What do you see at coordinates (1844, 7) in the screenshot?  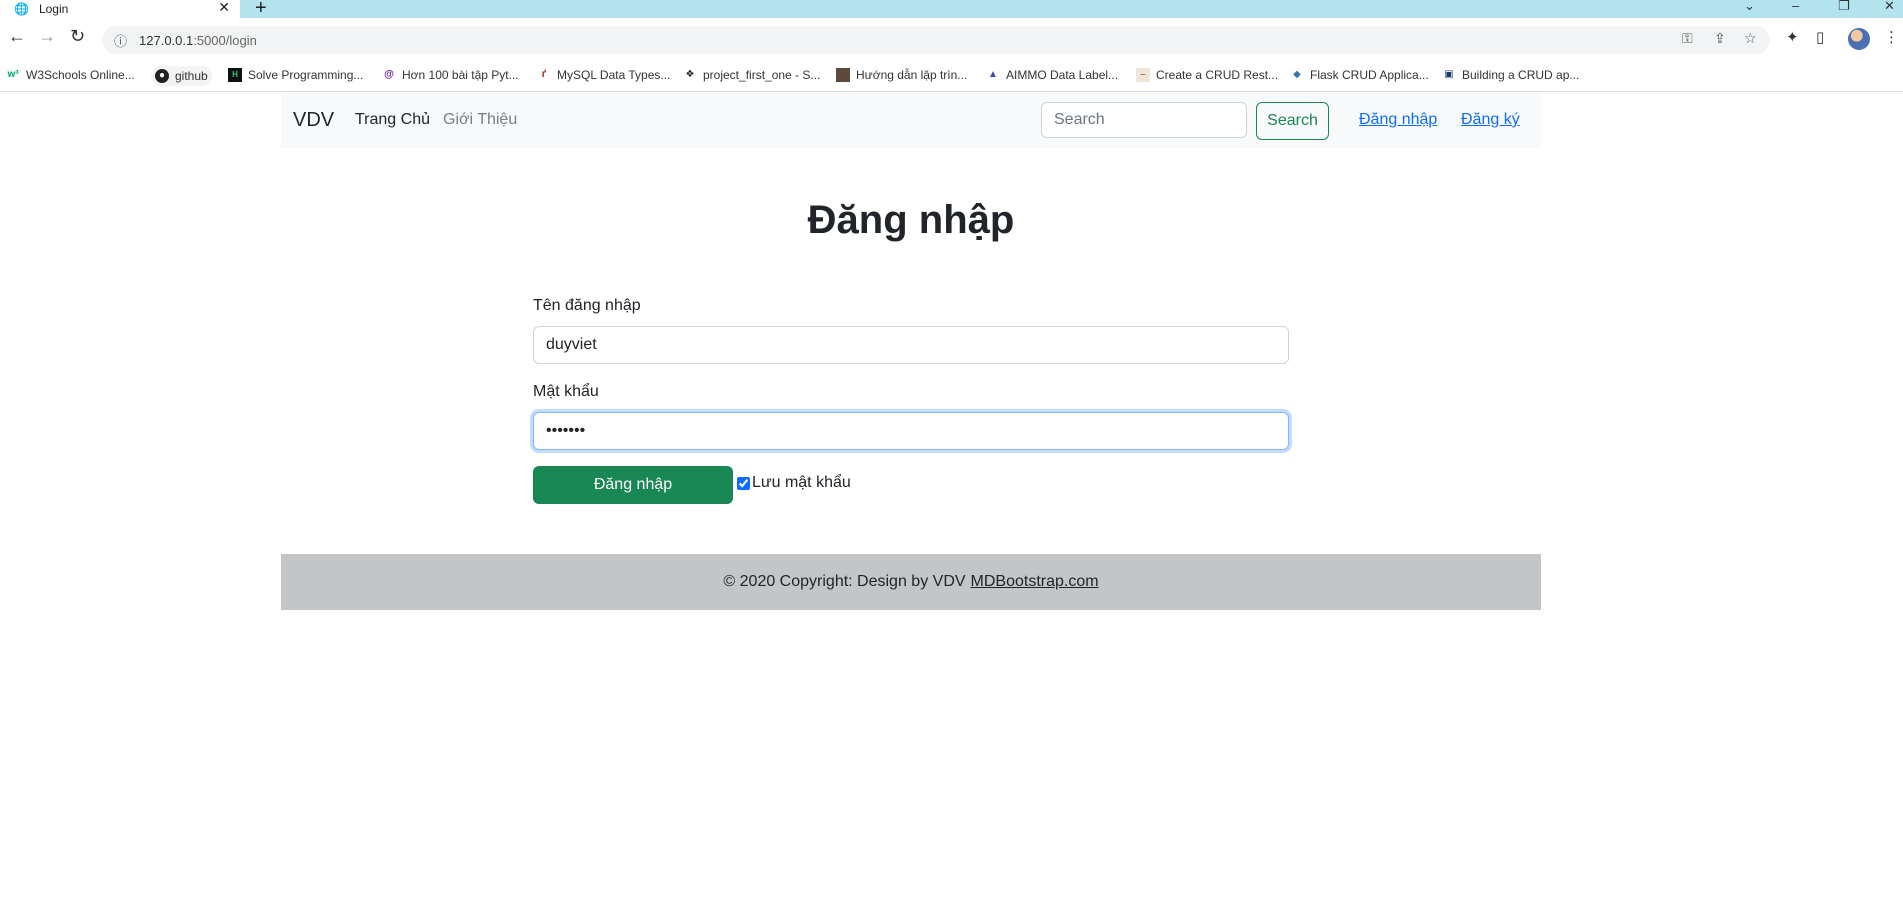 I see `restore-icon: ❐` at bounding box center [1844, 7].